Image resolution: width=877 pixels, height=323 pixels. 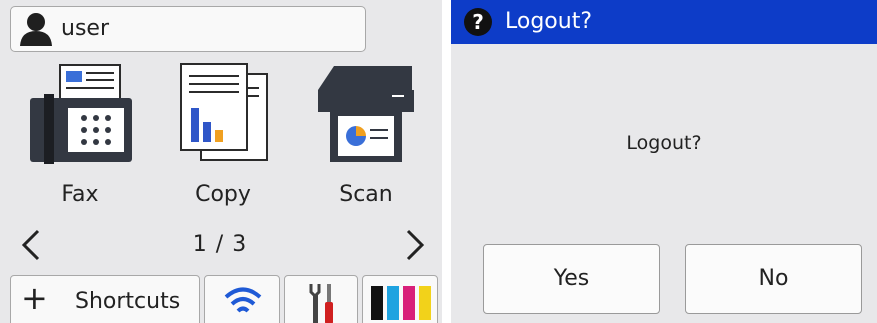 What do you see at coordinates (80, 194) in the screenshot?
I see `fax-label: Fax` at bounding box center [80, 194].